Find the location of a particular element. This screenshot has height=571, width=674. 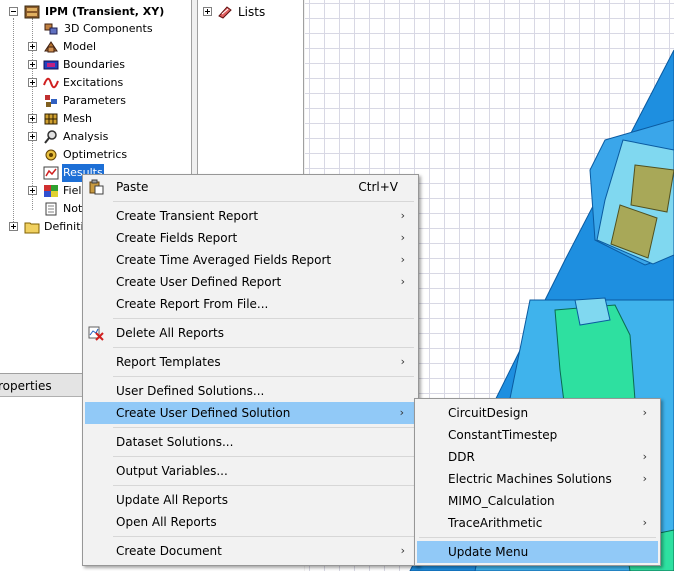

tree-item-label: Optimetrics is located at coordinates (95, 154).